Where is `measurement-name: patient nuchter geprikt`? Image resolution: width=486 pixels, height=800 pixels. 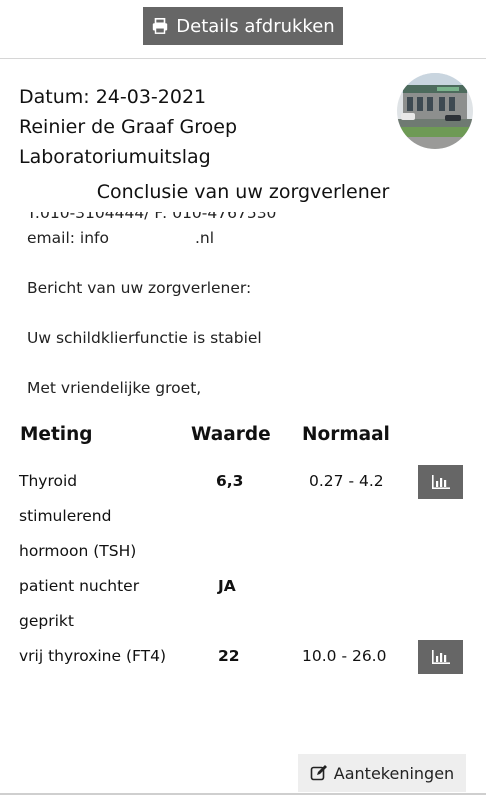
measurement-name: patient nuchter geprikt is located at coordinates (79, 603).